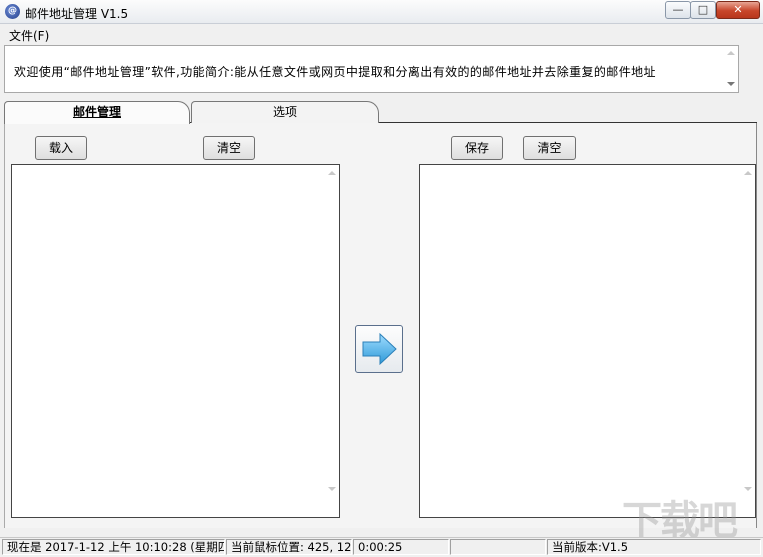 This screenshot has height=557, width=763. What do you see at coordinates (285, 112) in the screenshot?
I see `tab-options: 选项` at bounding box center [285, 112].